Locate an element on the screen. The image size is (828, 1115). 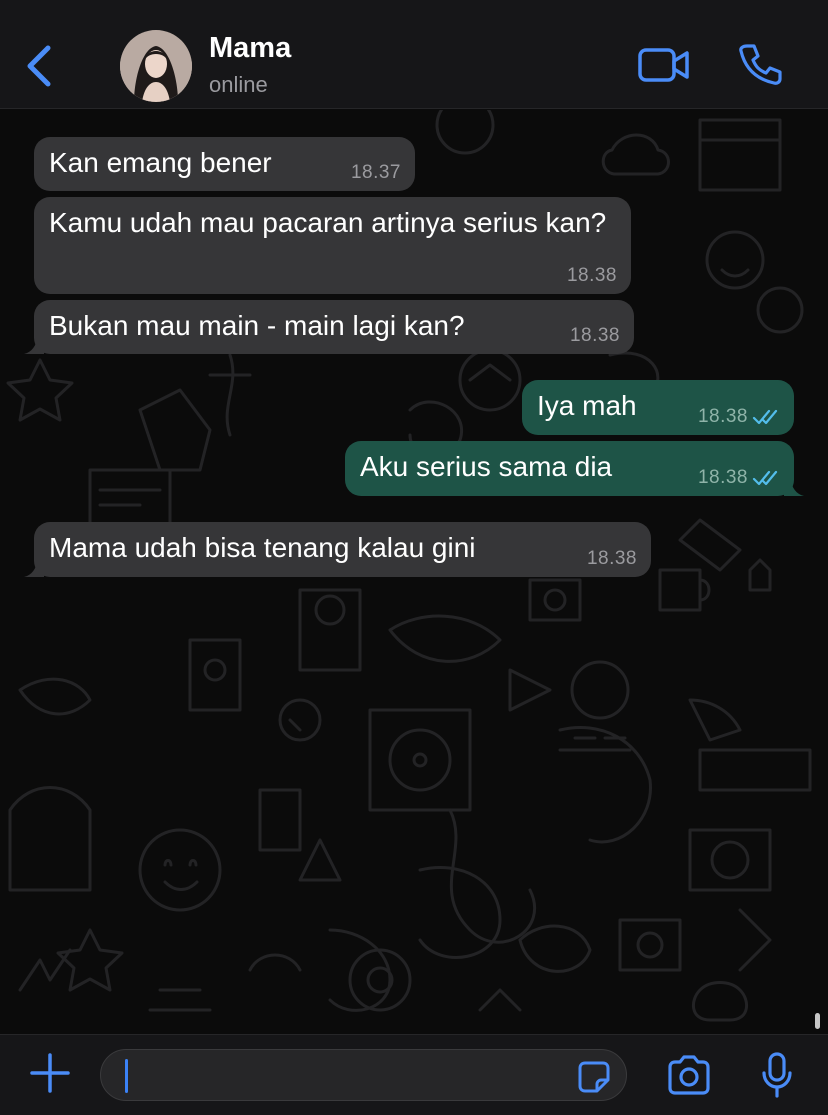
message-bubble-outgoing: Aku serius sama dia 18.38 is located at coordinates (574, 468).